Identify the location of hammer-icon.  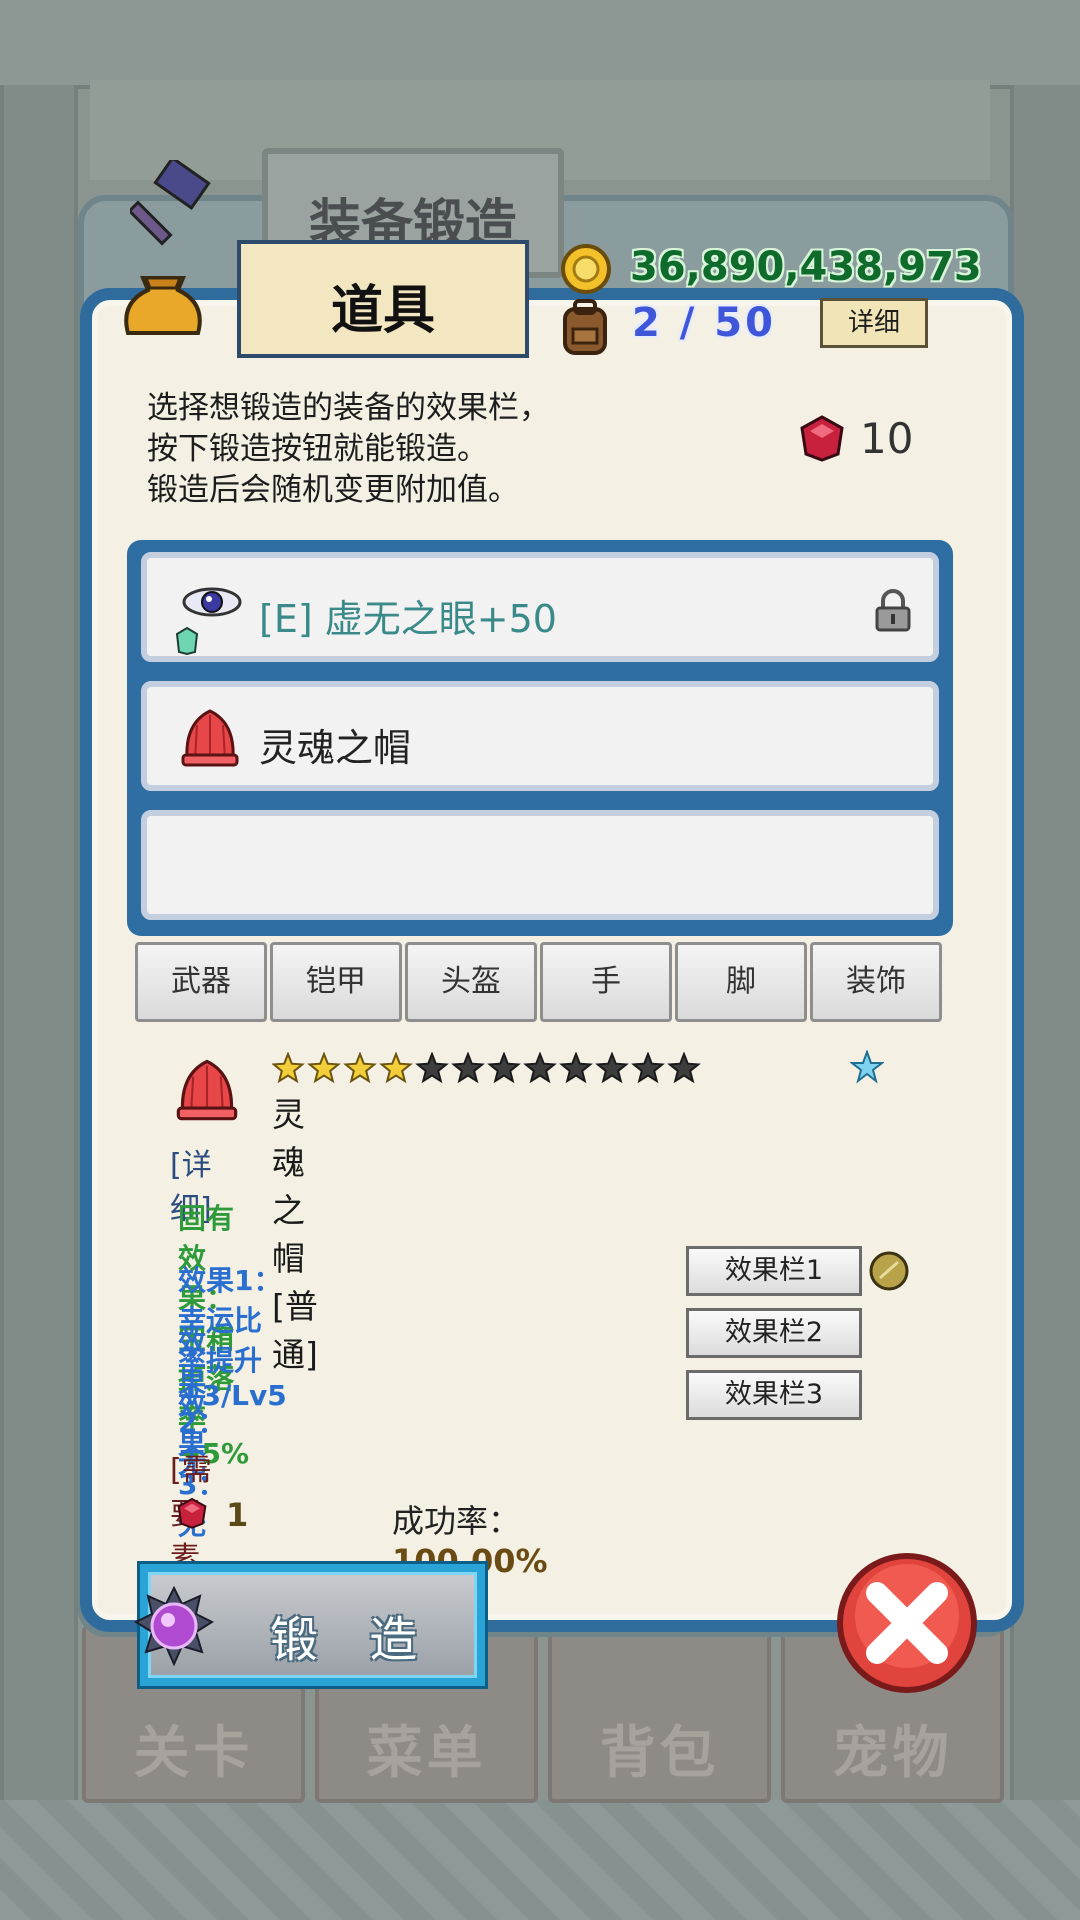
(173, 205).